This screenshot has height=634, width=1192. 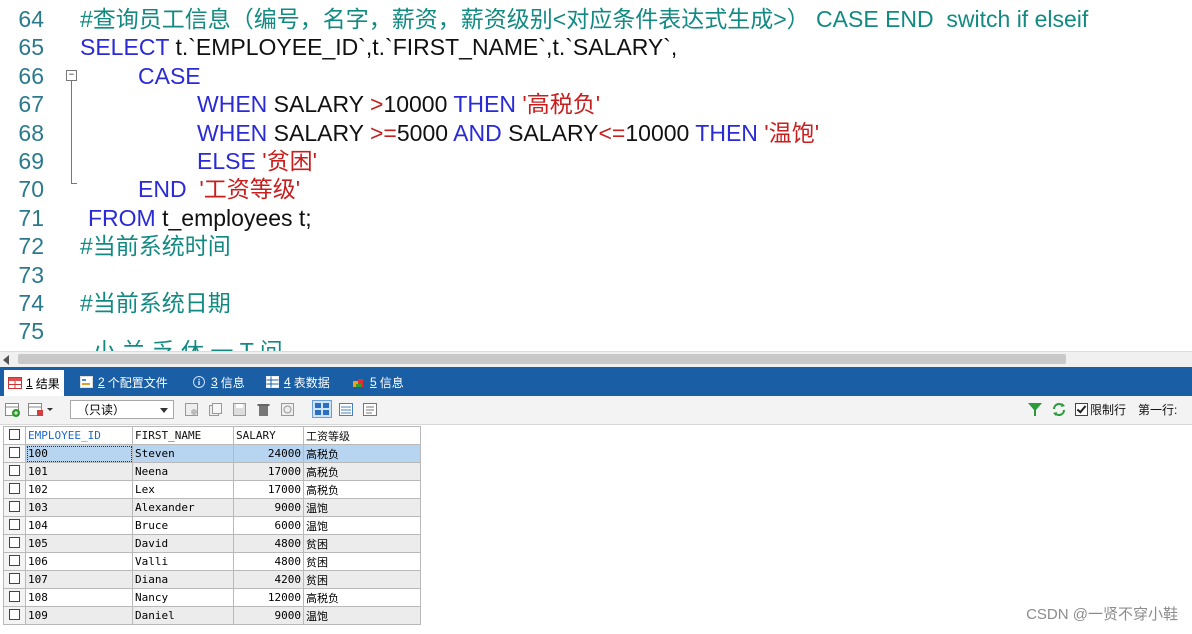 I want to click on table-row: 103 Alexander 9000 温饱, so click(x=212, y=507).